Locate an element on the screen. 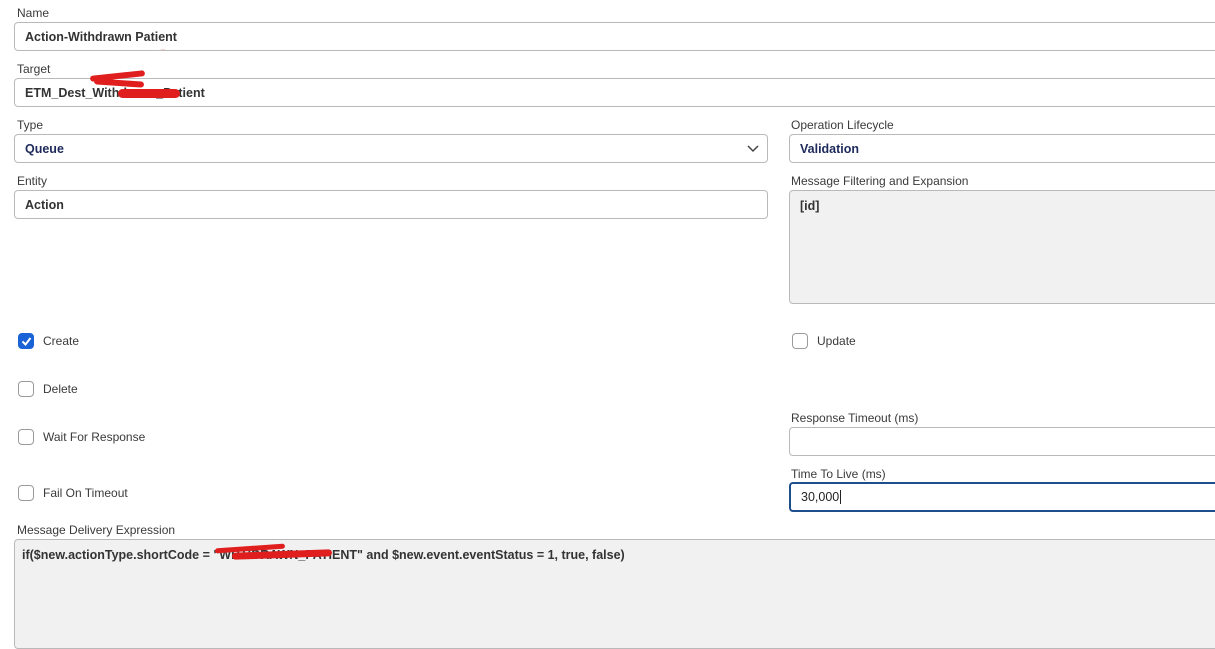 This screenshot has width=1215, height=649. message-delivery-label: Message Delivery Expression is located at coordinates (96, 530).